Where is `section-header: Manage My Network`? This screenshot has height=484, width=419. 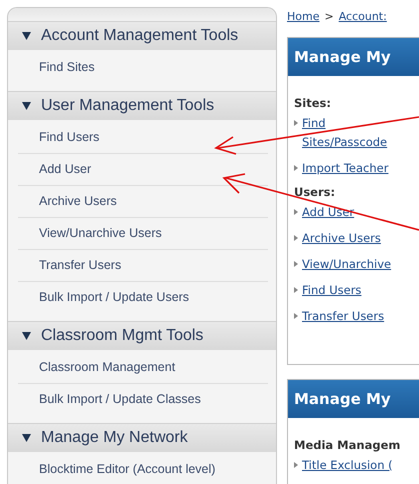
section-header: Manage My Network is located at coordinates (142, 437).